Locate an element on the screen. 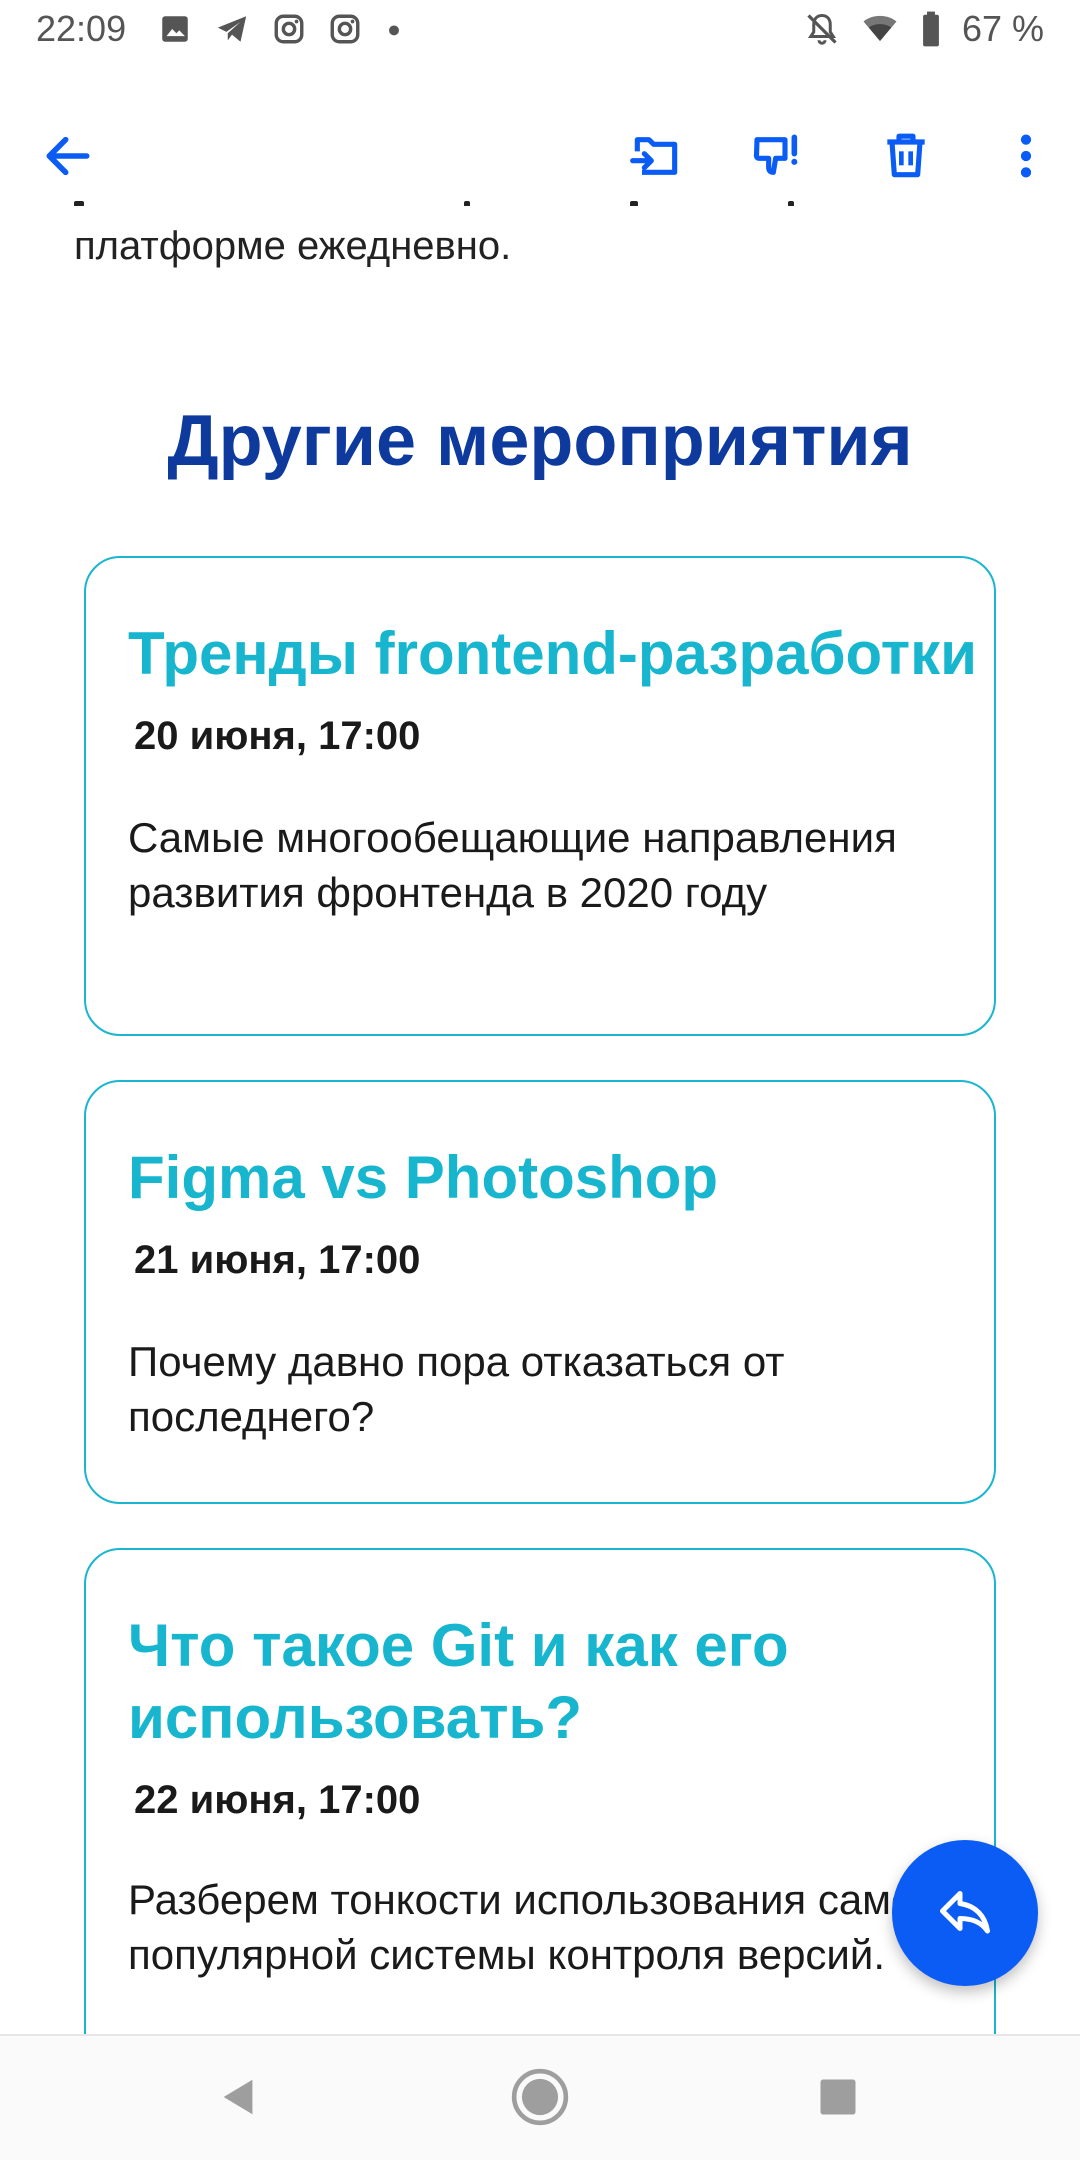 This screenshot has width=1080, height=2160. spam-icon is located at coordinates (778, 158).